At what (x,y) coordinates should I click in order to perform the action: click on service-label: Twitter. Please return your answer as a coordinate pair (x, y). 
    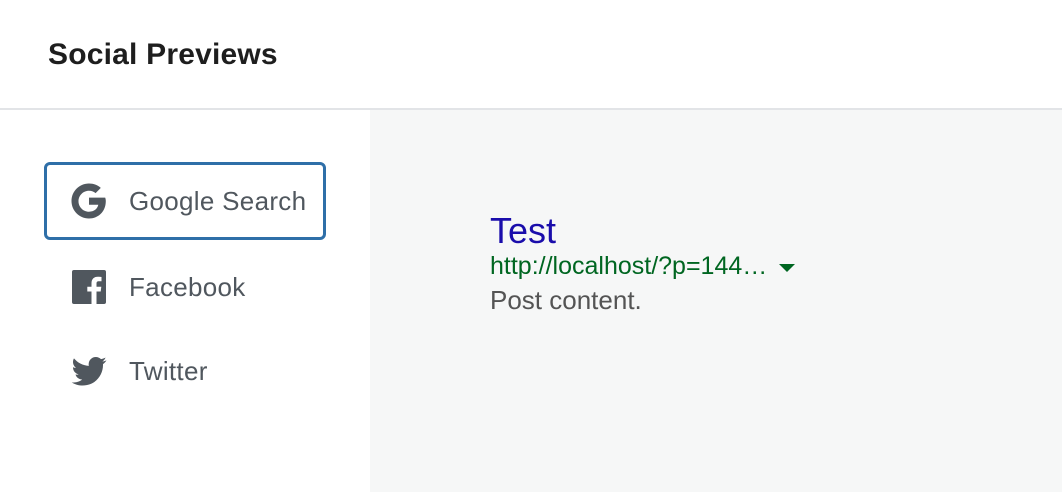
    Looking at the image, I should click on (168, 370).